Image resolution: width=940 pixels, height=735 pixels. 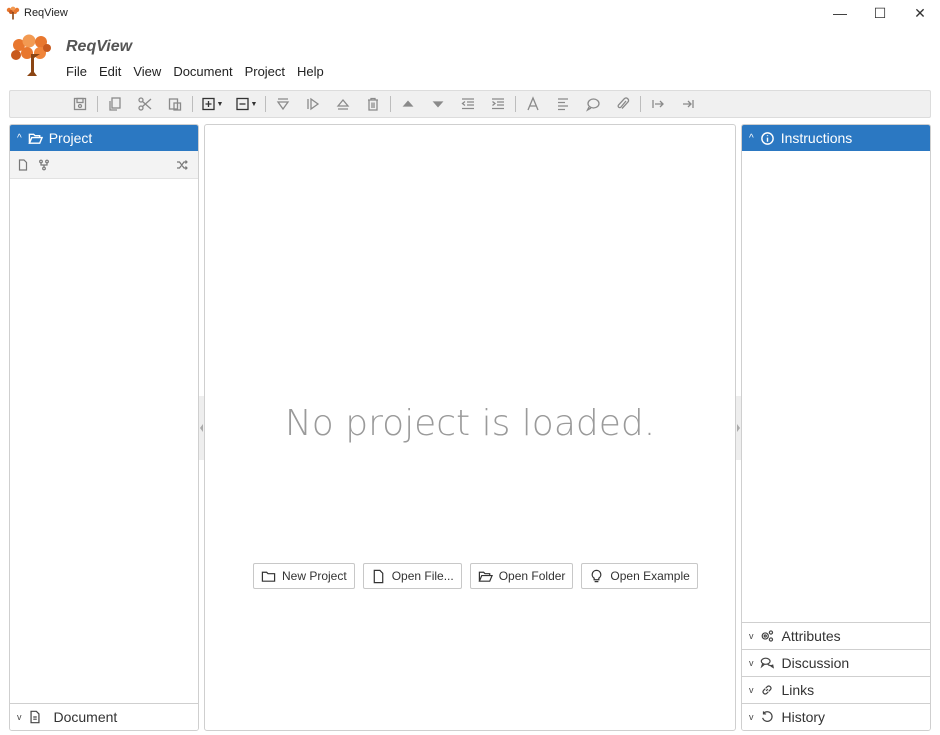 What do you see at coordinates (470, 423) in the screenshot?
I see `empty-state-message: No project is loaded.` at bounding box center [470, 423].